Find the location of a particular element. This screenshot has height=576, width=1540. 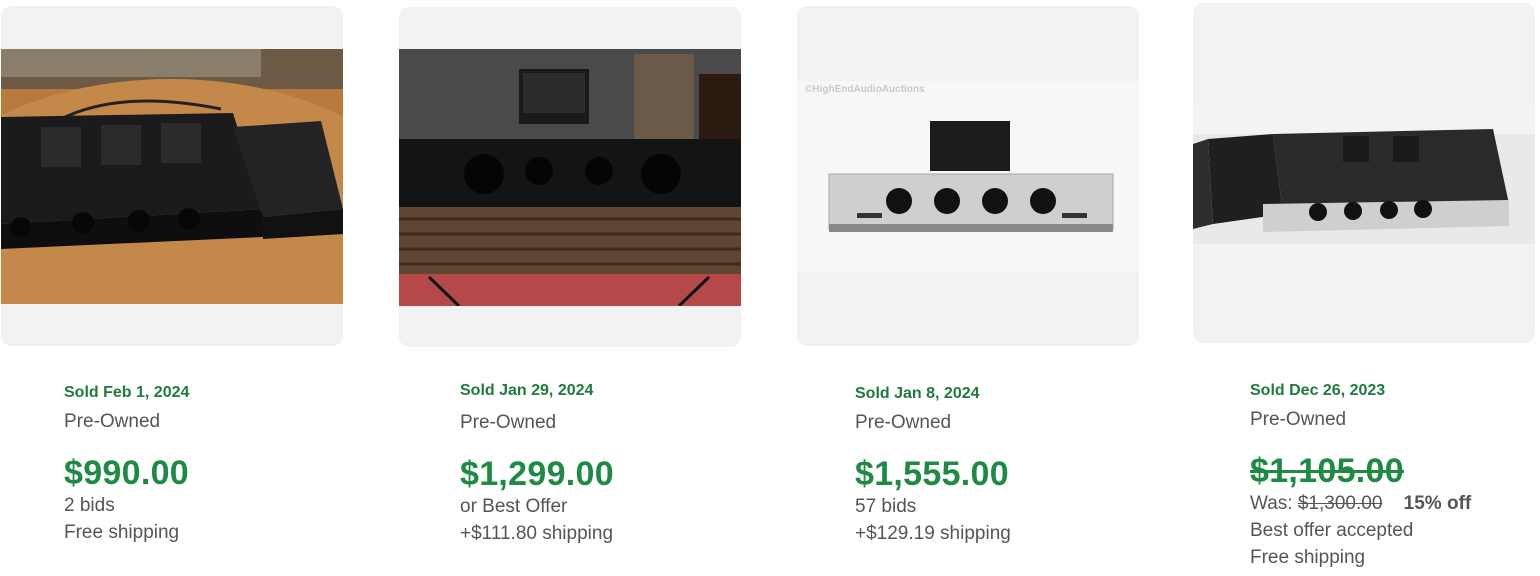

sold-date: Sold Dec 26, 2023 is located at coordinates (1318, 390).